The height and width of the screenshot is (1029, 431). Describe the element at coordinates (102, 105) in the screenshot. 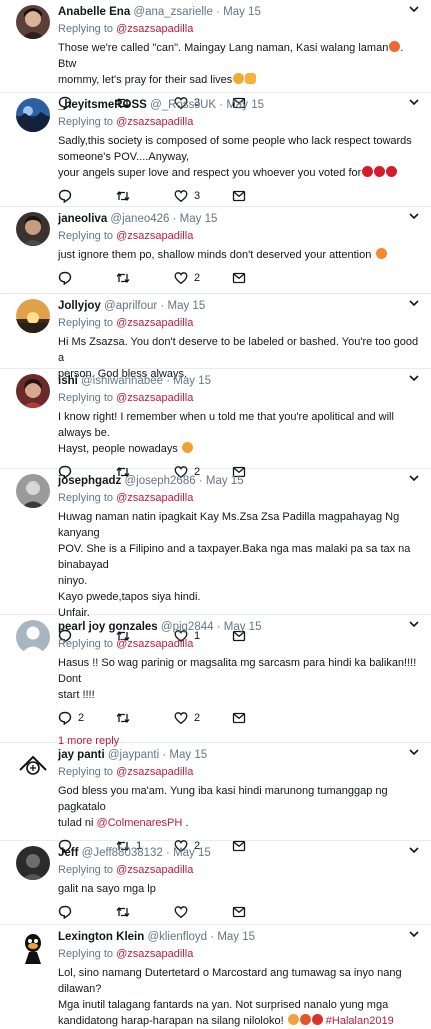

I see `author-name: _heyitsmeROSS` at that location.